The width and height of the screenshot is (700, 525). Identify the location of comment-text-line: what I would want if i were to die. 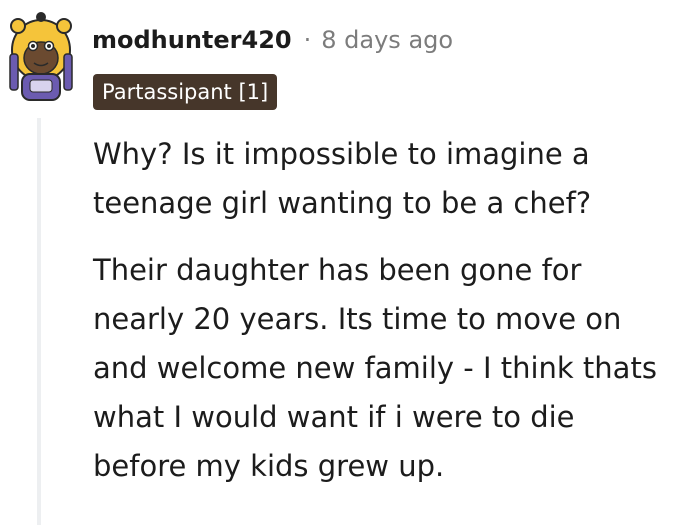
(334, 417).